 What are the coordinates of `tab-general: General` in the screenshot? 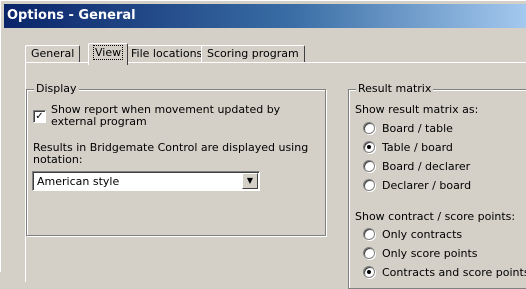 It's located at (53, 54).